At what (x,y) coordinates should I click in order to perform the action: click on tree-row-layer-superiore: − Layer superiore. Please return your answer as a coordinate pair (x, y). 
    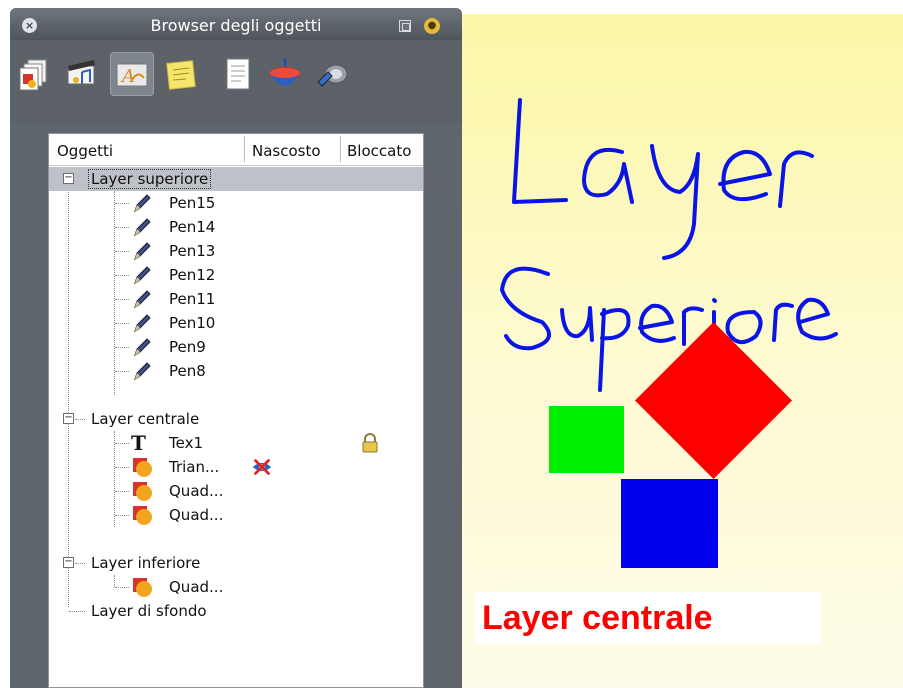
    Looking at the image, I should click on (236, 179).